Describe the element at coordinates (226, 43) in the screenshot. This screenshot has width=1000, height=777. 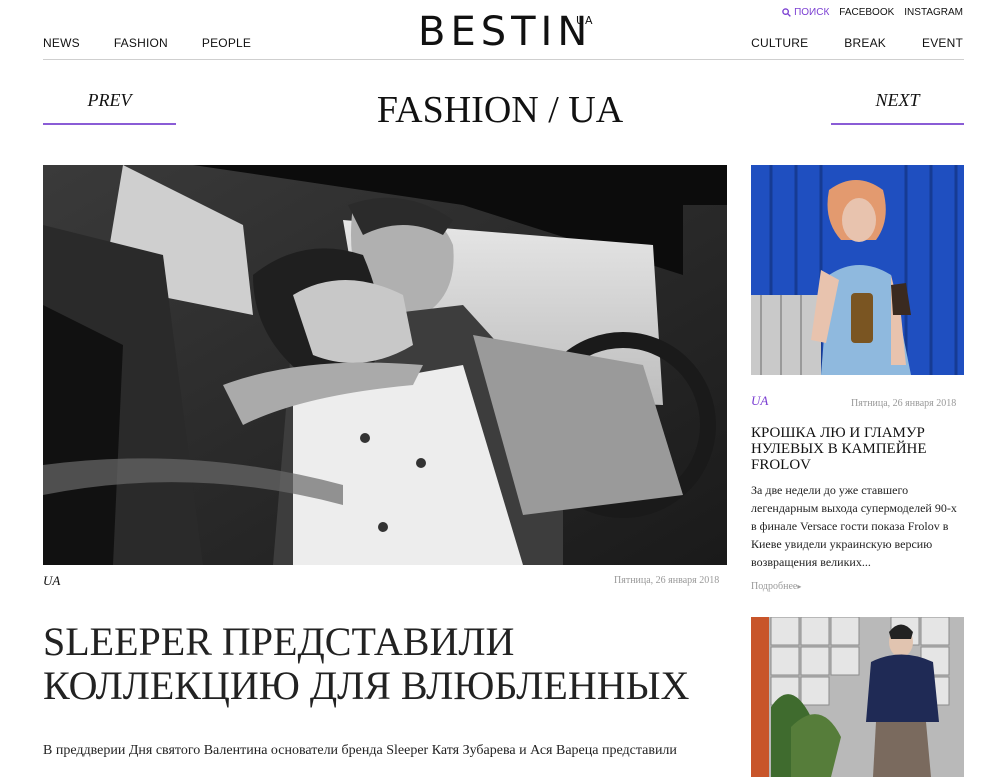
I see `nav-item-people: PEOPLE` at that location.